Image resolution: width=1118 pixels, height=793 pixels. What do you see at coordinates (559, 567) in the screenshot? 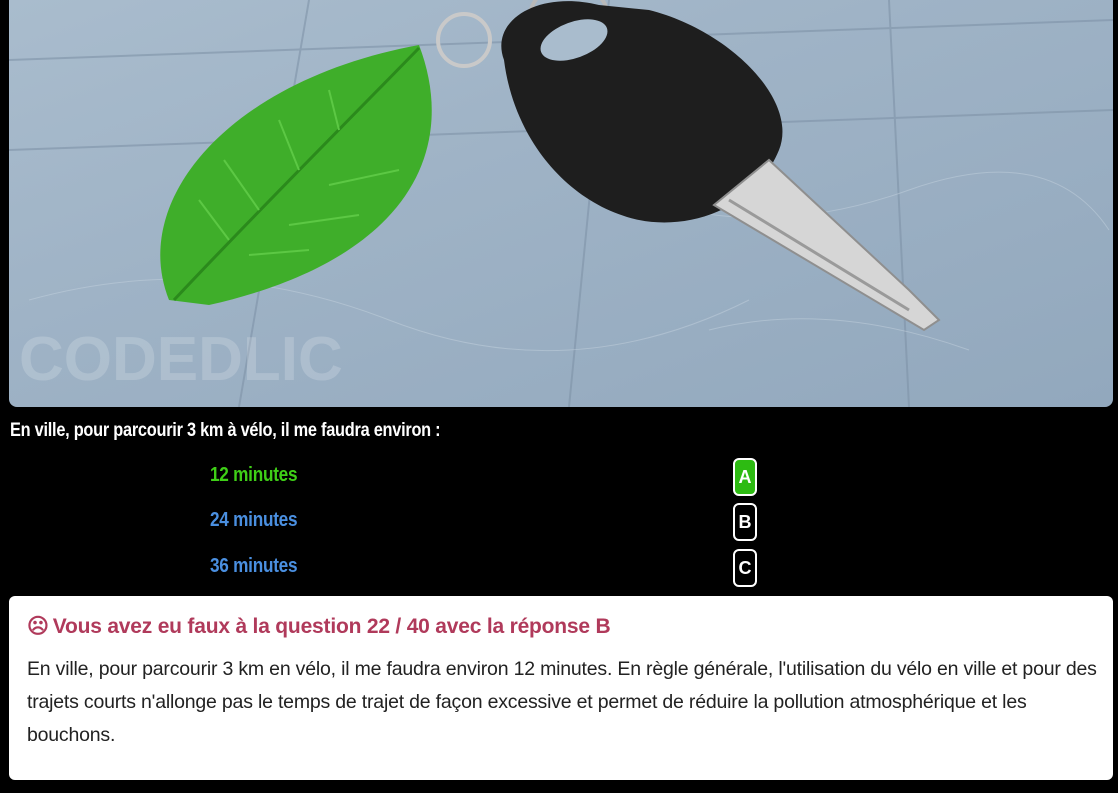
I see `answer-row-c: 36 minutes C` at bounding box center [559, 567].